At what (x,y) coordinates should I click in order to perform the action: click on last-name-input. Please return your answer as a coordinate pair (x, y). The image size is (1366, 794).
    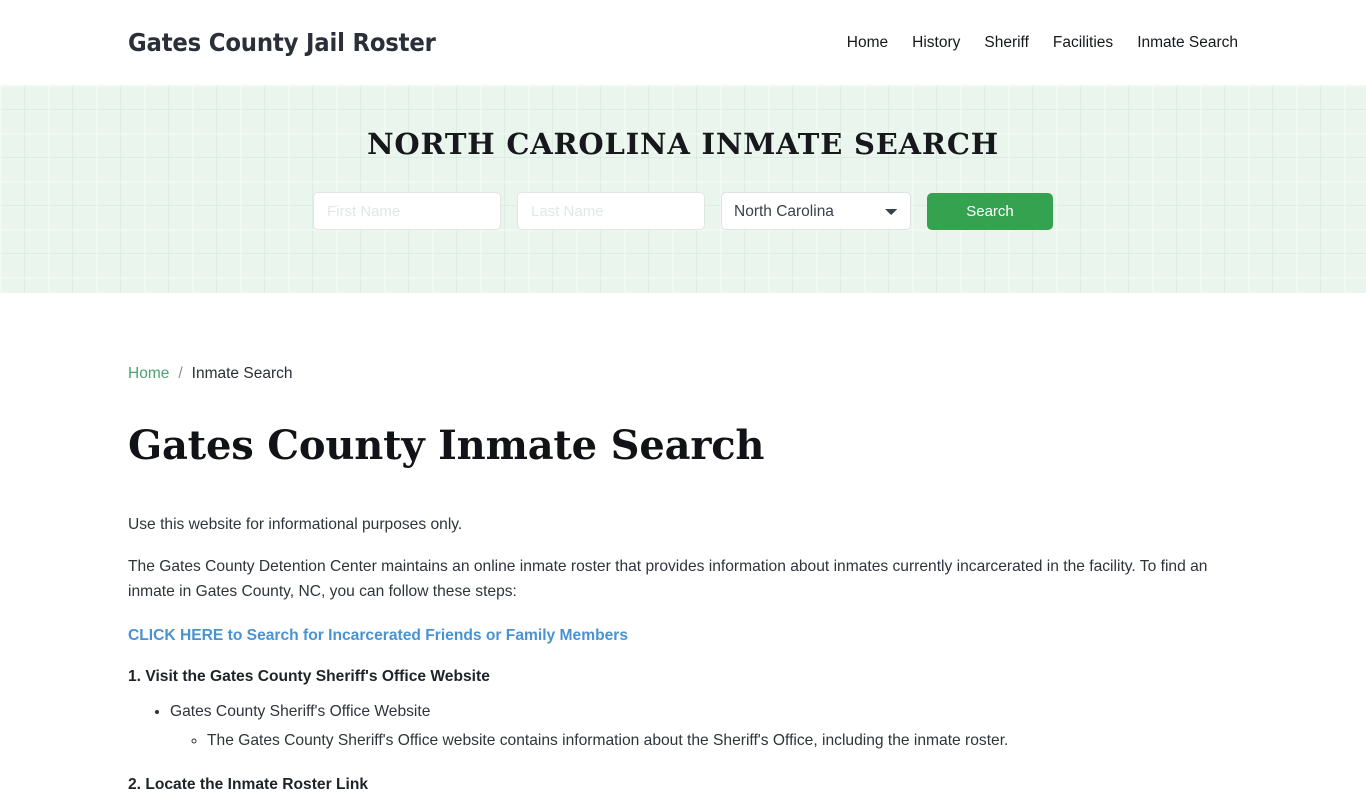
    Looking at the image, I should click on (611, 211).